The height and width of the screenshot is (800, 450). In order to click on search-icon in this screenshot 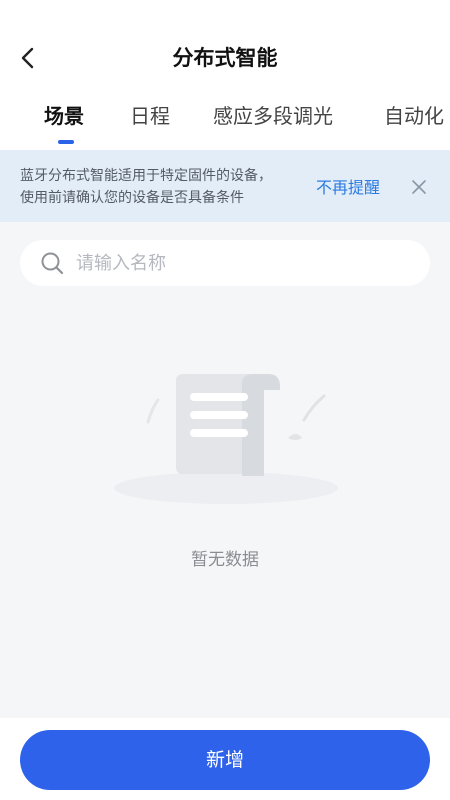, I will do `click(52, 263)`.